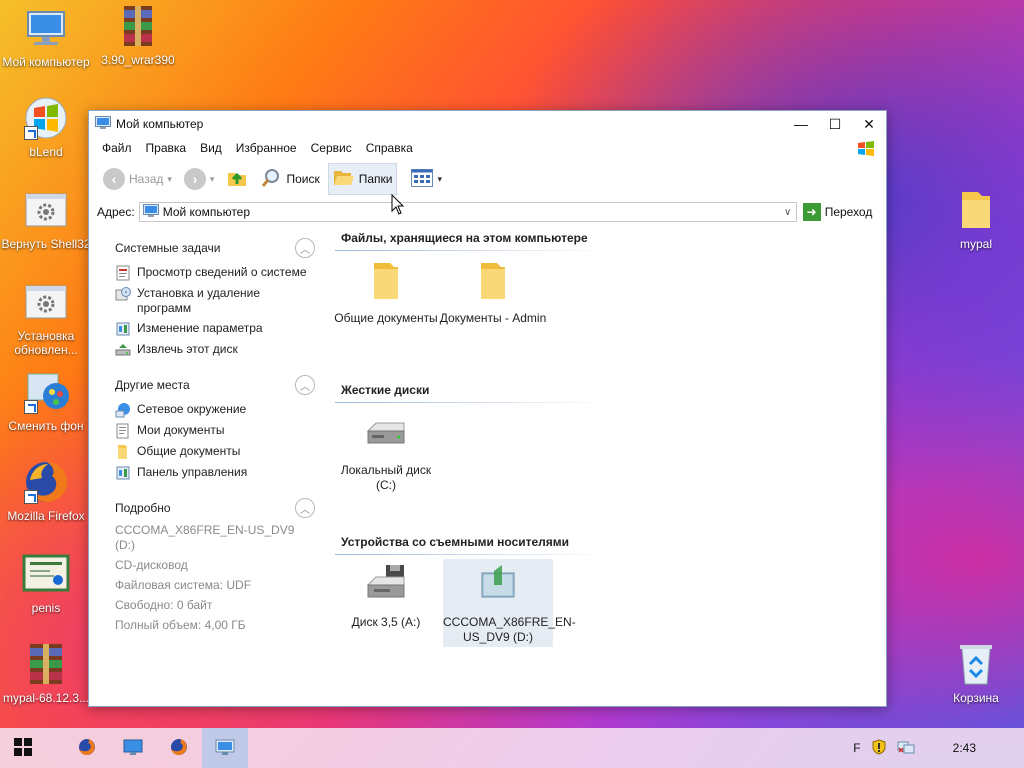  What do you see at coordinates (869, 124) in the screenshot?
I see `close-button: ✕` at bounding box center [869, 124].